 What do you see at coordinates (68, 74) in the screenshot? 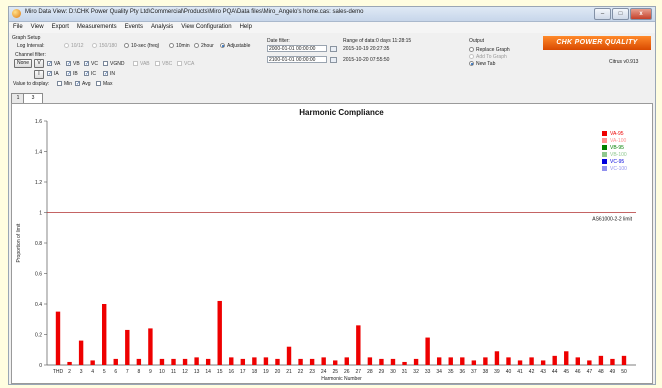
I see `checkbox-ib: ✓` at bounding box center [68, 74].